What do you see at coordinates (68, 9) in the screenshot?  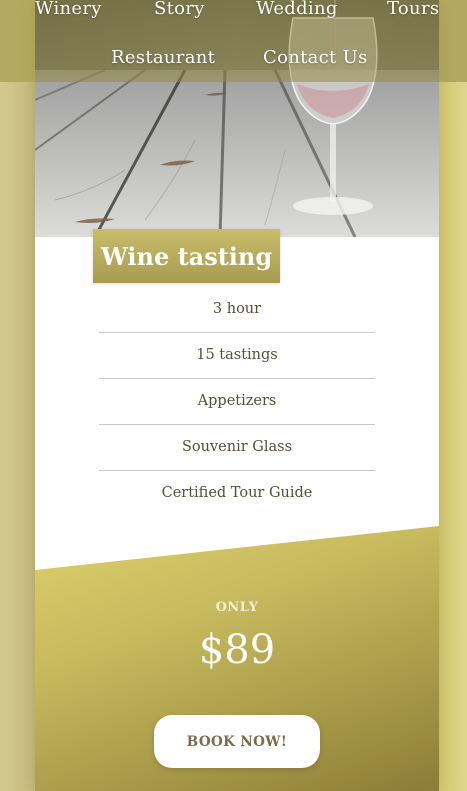 I see `nav-item-winery: Winery` at bounding box center [68, 9].